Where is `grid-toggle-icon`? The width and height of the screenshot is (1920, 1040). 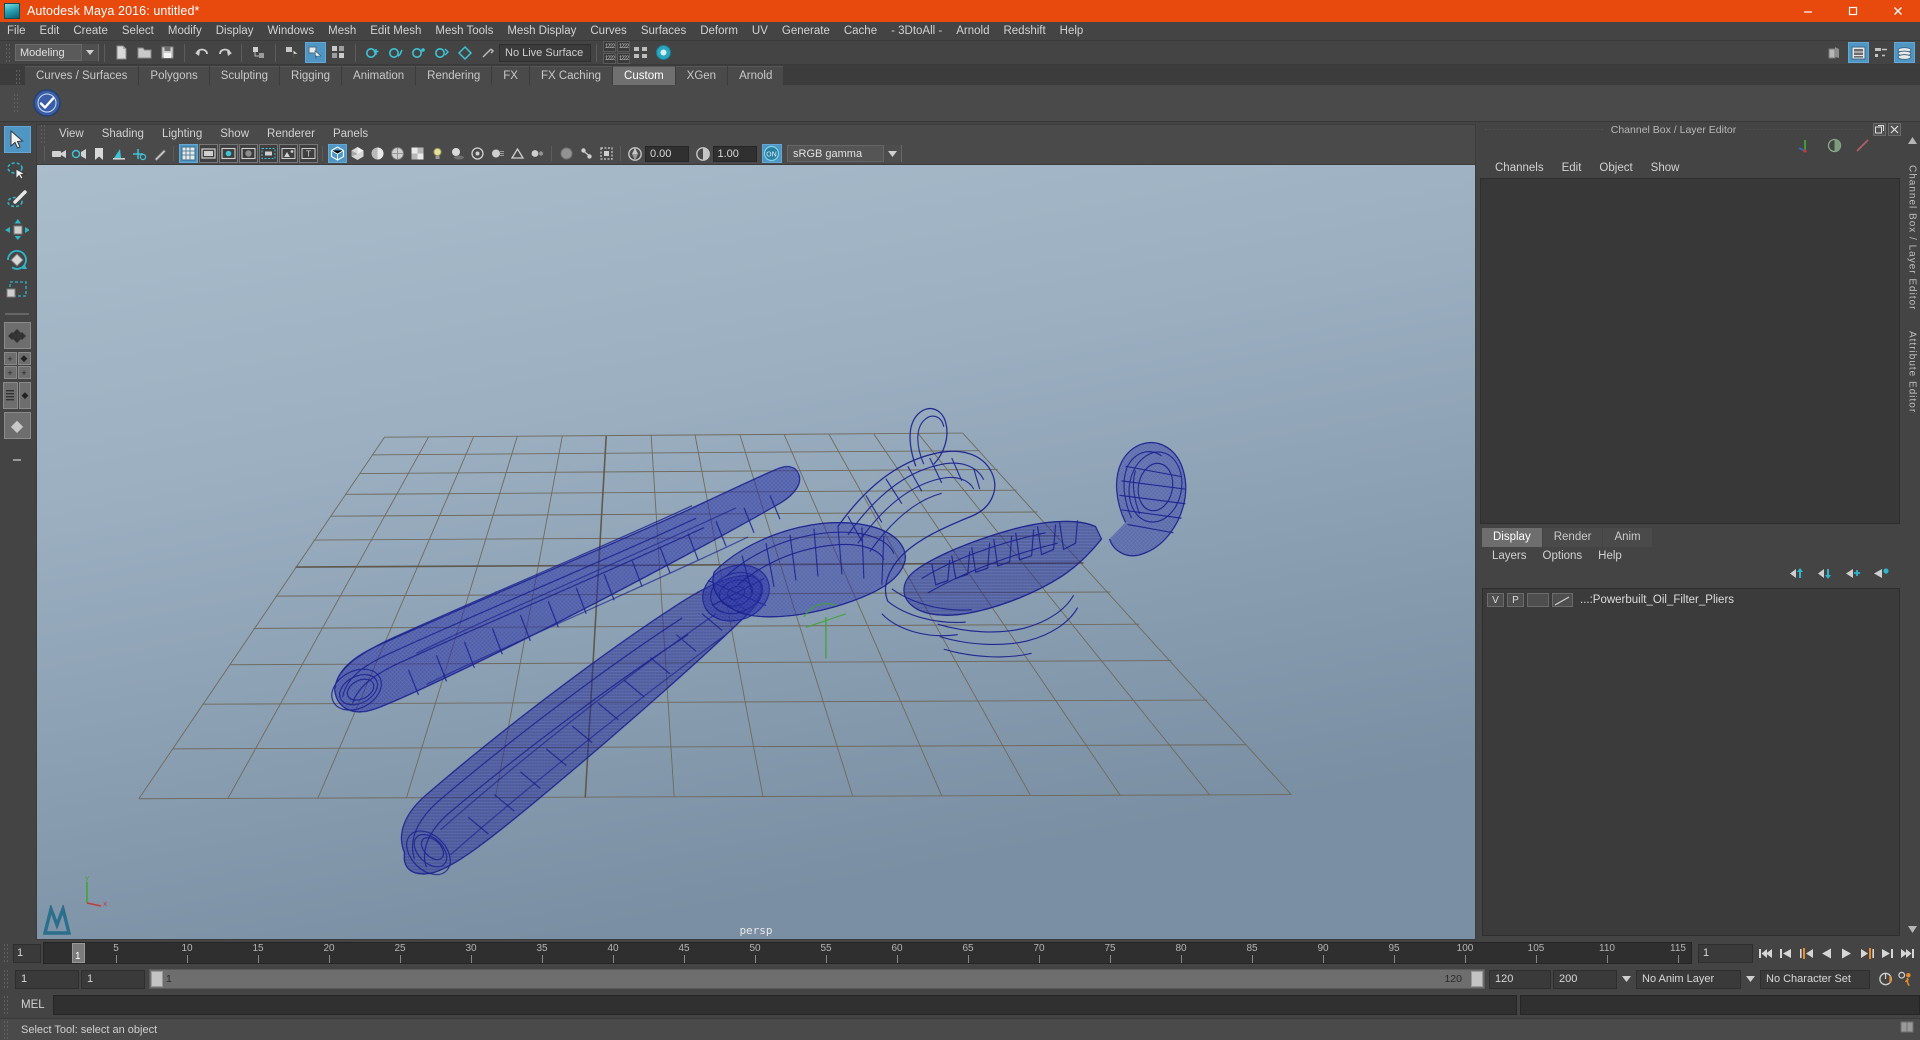
grid-toggle-icon is located at coordinates (188, 153).